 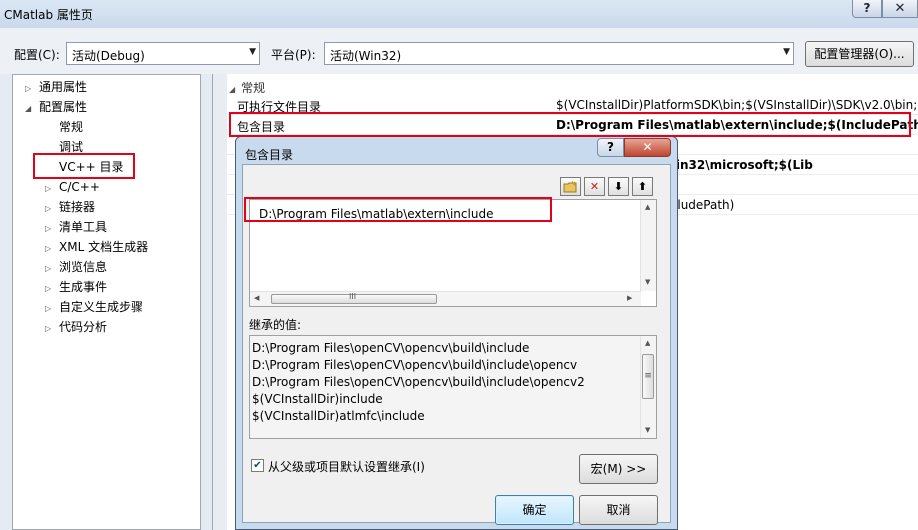 What do you see at coordinates (293, 55) in the screenshot?
I see `platform-label: 平台(P):` at bounding box center [293, 55].